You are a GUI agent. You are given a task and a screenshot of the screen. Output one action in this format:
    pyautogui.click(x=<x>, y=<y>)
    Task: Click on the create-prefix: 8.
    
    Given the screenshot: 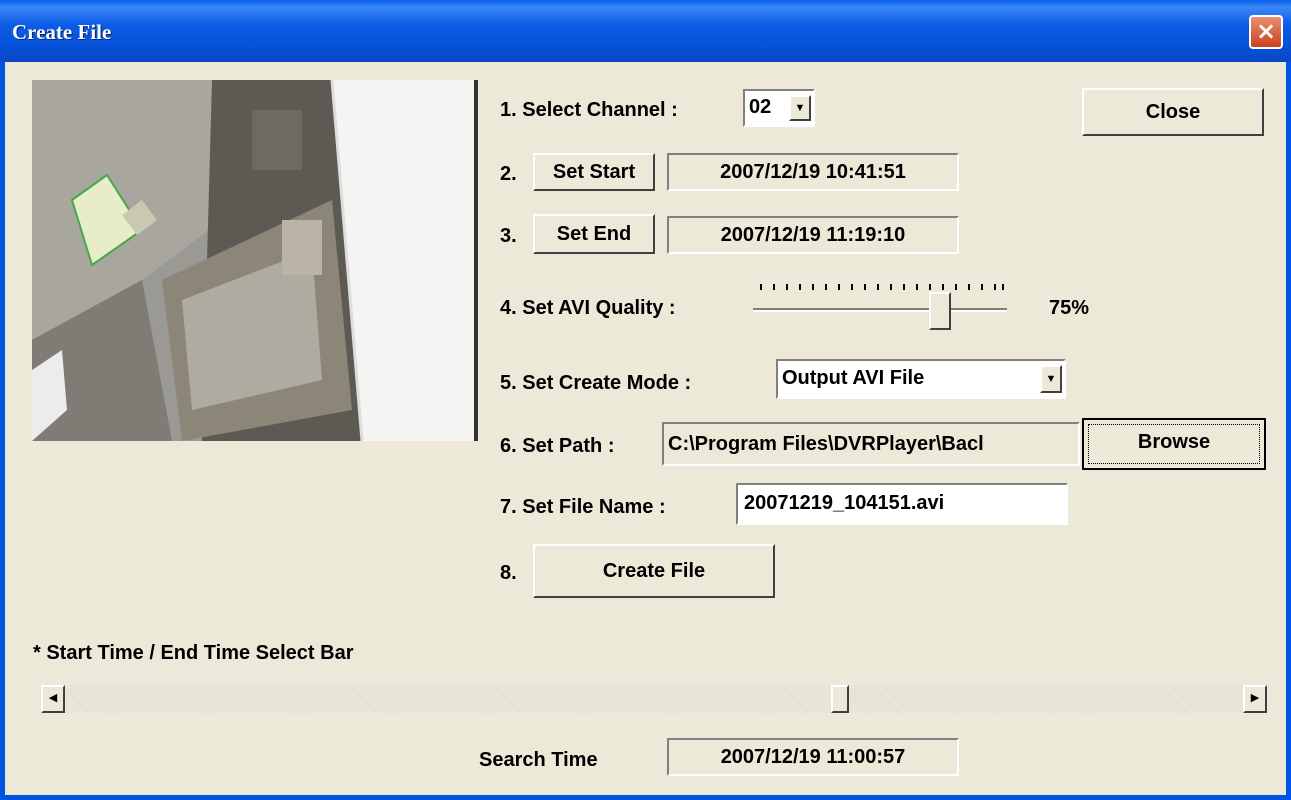 What is the action you would take?
    pyautogui.click(x=508, y=573)
    